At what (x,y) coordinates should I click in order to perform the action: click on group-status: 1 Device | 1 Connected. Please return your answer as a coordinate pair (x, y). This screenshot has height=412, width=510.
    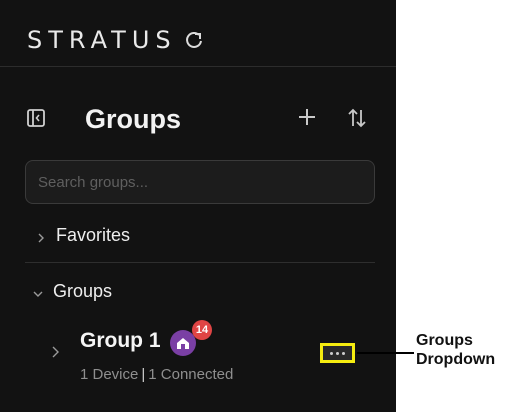
    Looking at the image, I should click on (156, 374).